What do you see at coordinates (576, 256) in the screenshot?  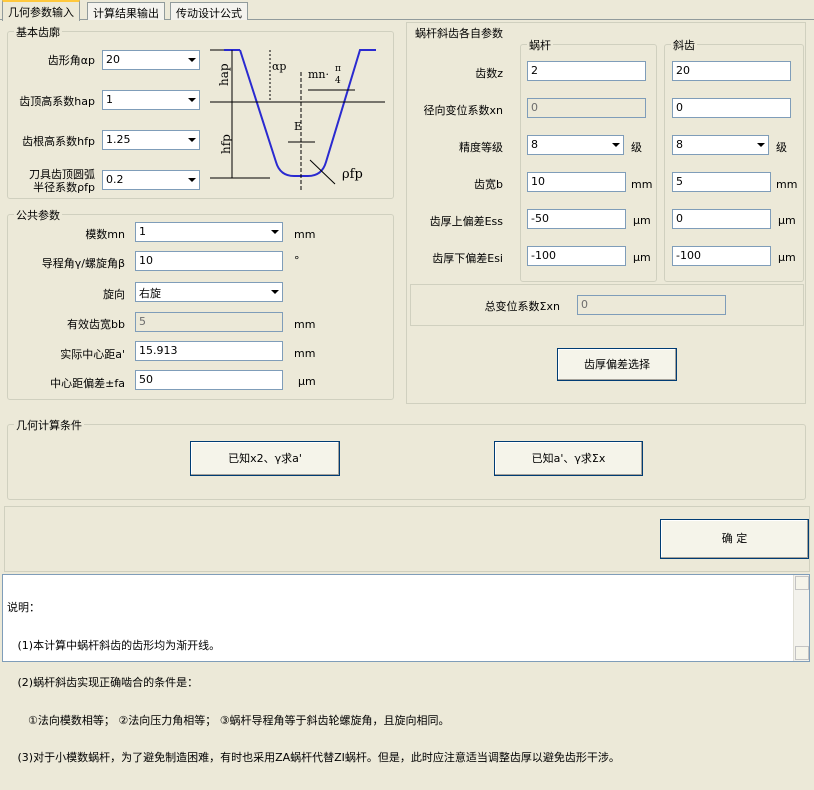 I see `worm-lower-input: -100` at bounding box center [576, 256].